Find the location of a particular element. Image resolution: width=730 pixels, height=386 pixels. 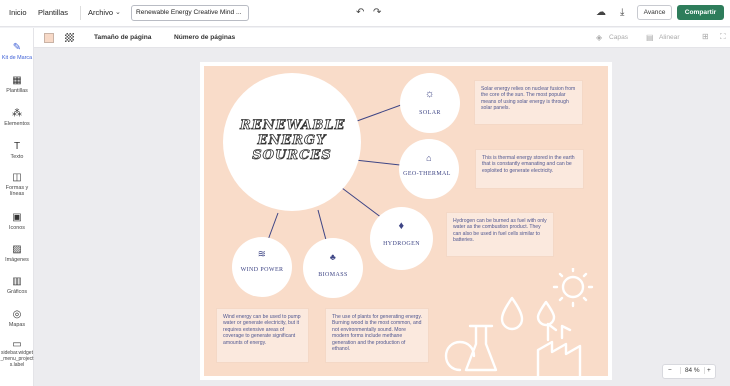

solar-node is located at coordinates (430, 103).